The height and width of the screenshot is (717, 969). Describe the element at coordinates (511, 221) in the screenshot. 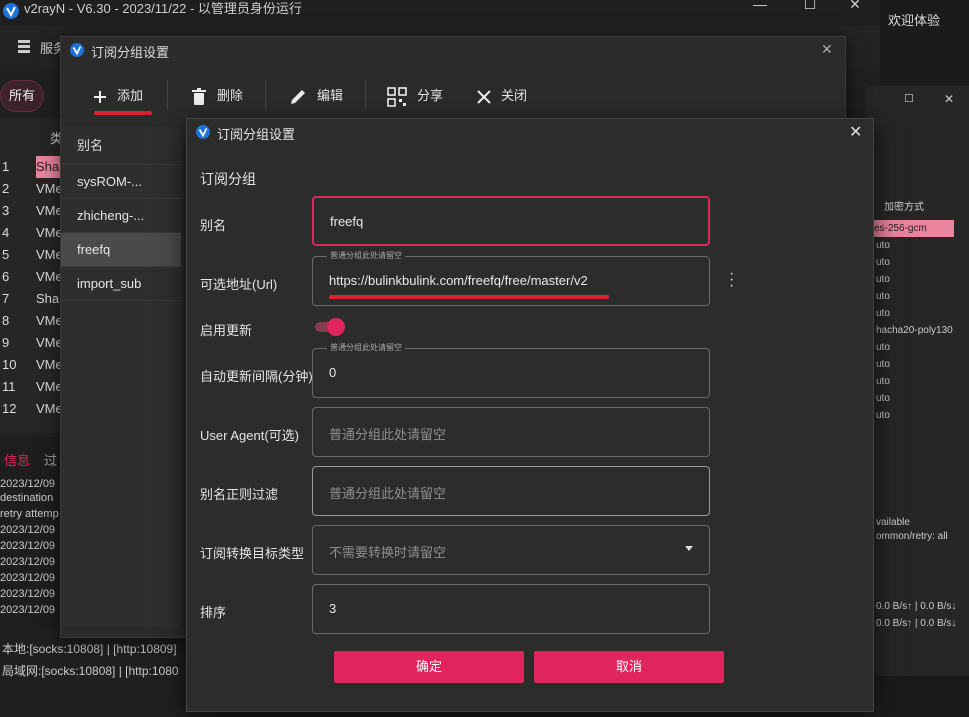

I see `alias-field: freefq` at that location.